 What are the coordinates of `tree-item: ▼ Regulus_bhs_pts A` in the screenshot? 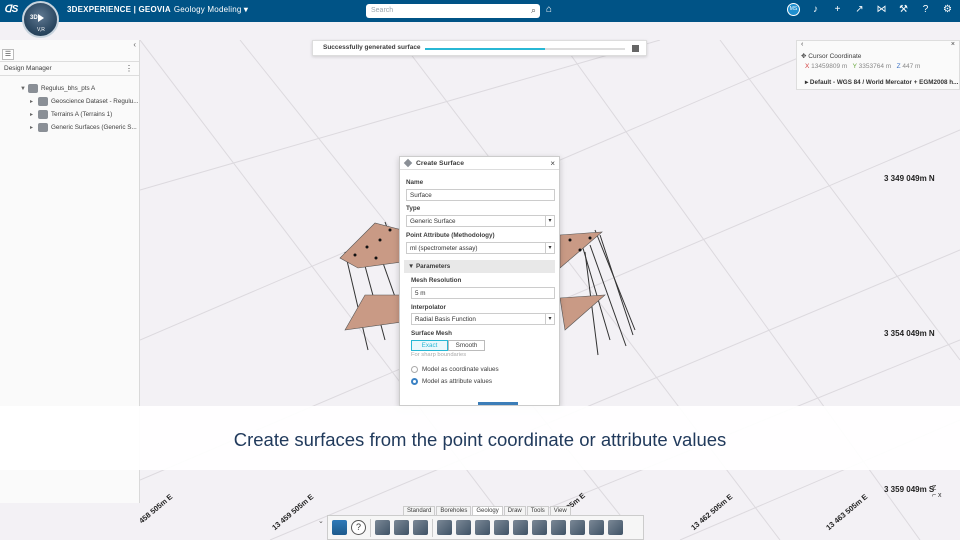 It's located at (69, 88).